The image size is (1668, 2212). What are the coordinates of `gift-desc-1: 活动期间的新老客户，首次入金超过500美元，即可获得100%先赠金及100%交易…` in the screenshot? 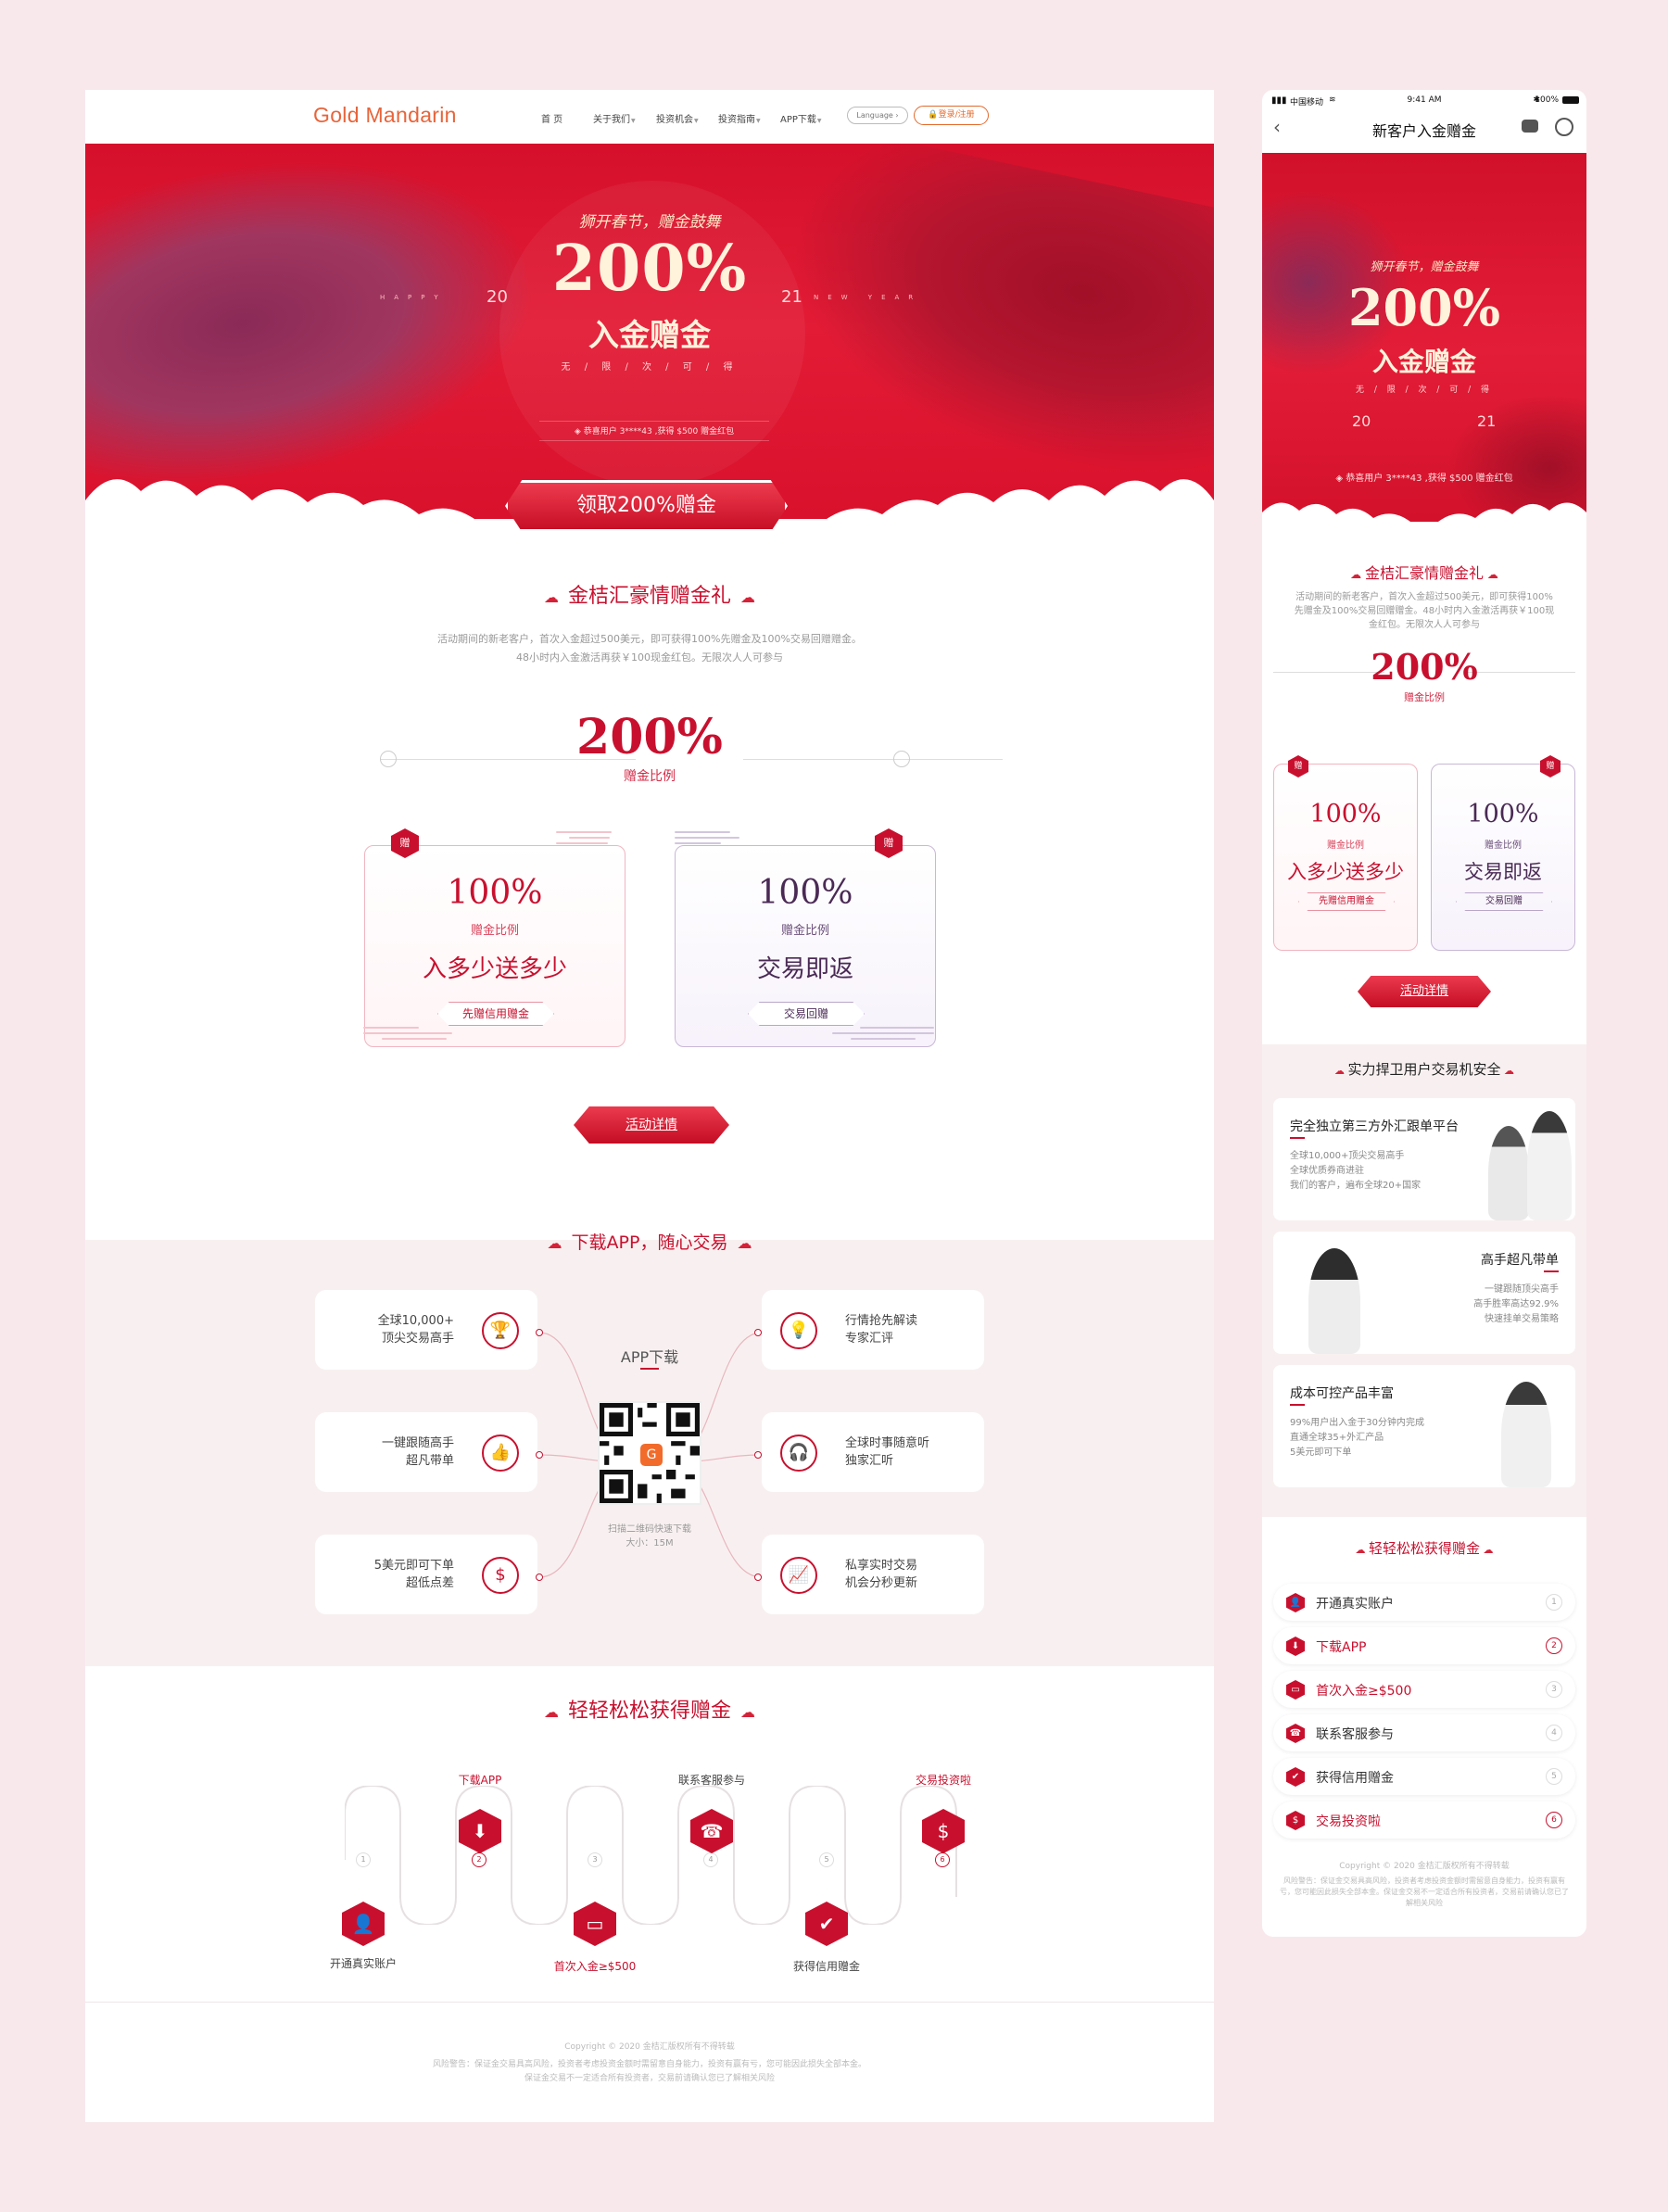 It's located at (649, 639).